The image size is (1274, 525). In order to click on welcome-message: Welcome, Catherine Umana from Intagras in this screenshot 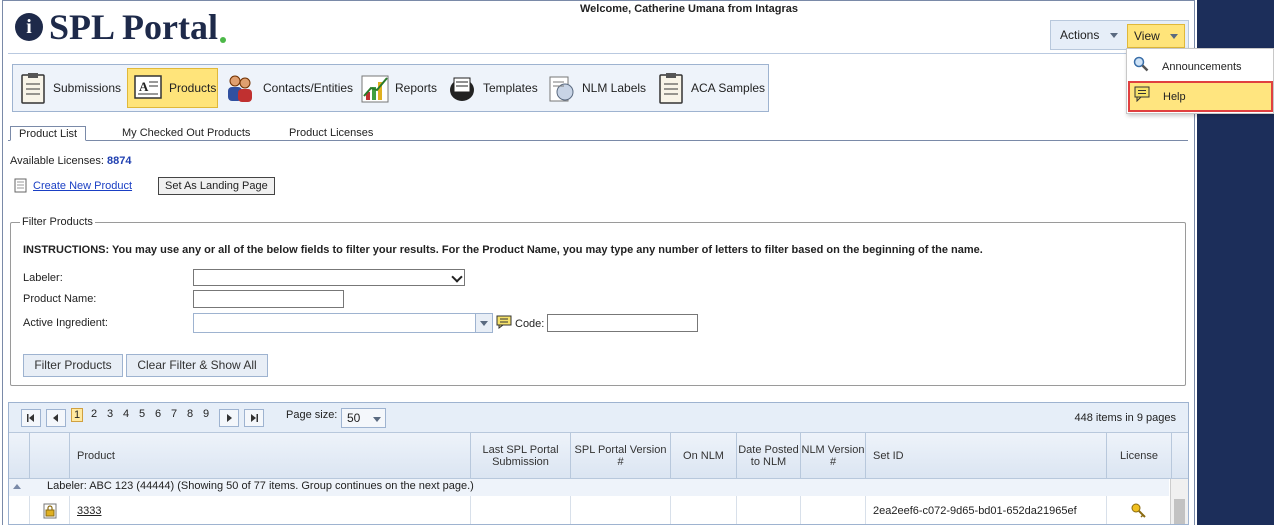, I will do `click(689, 9)`.